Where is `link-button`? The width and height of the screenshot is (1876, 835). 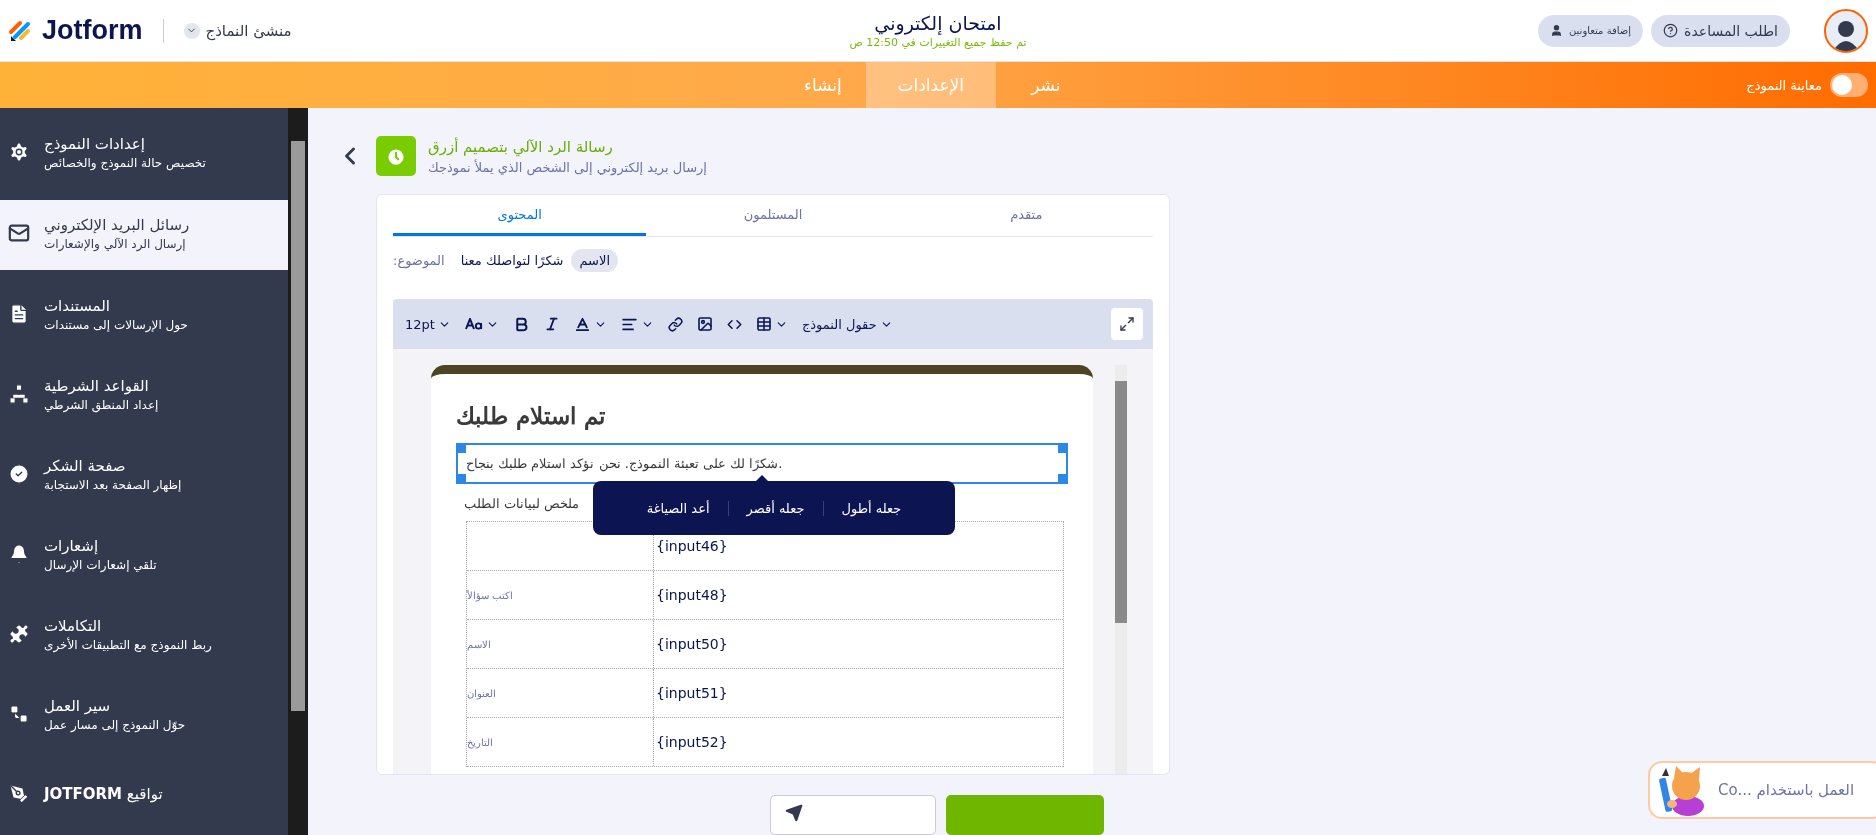
link-button is located at coordinates (675, 324).